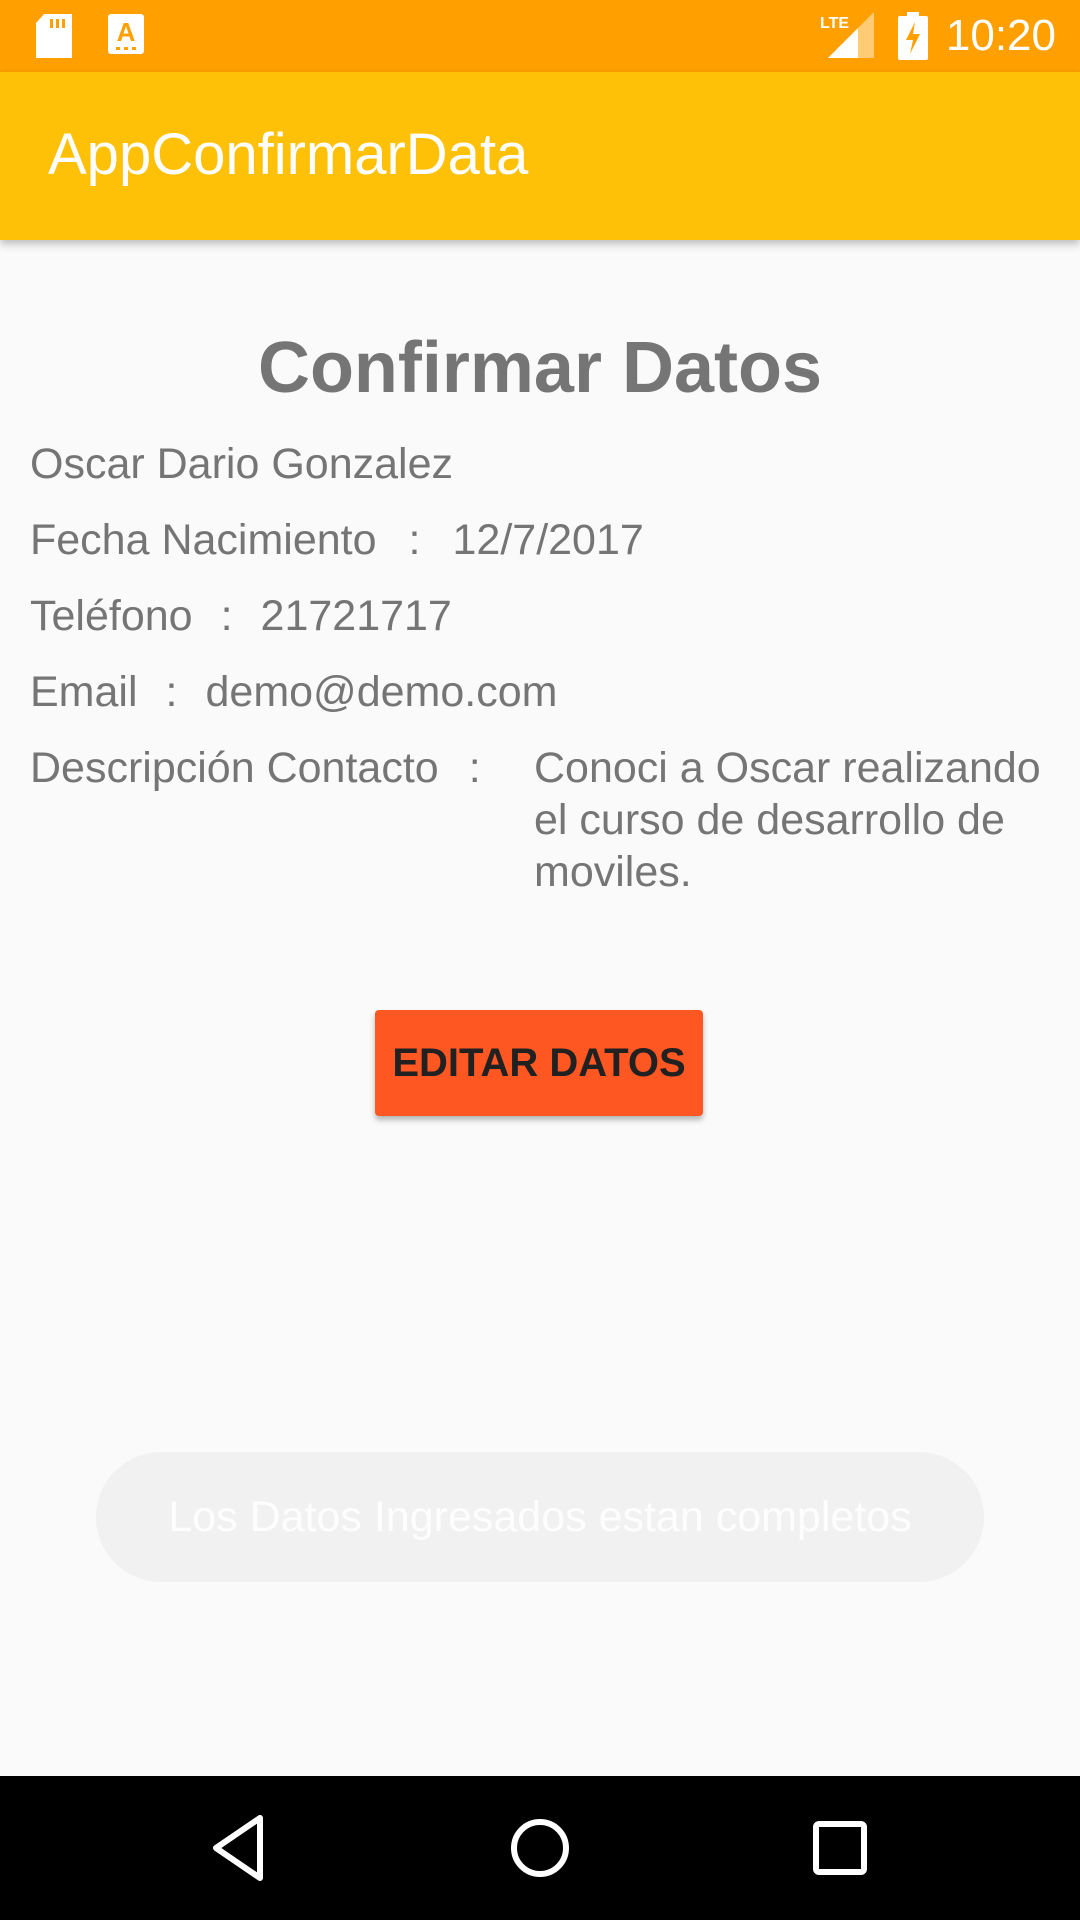 This screenshot has height=1920, width=1080. Describe the element at coordinates (111, 616) in the screenshot. I see `phone-label: Teléfono` at that location.